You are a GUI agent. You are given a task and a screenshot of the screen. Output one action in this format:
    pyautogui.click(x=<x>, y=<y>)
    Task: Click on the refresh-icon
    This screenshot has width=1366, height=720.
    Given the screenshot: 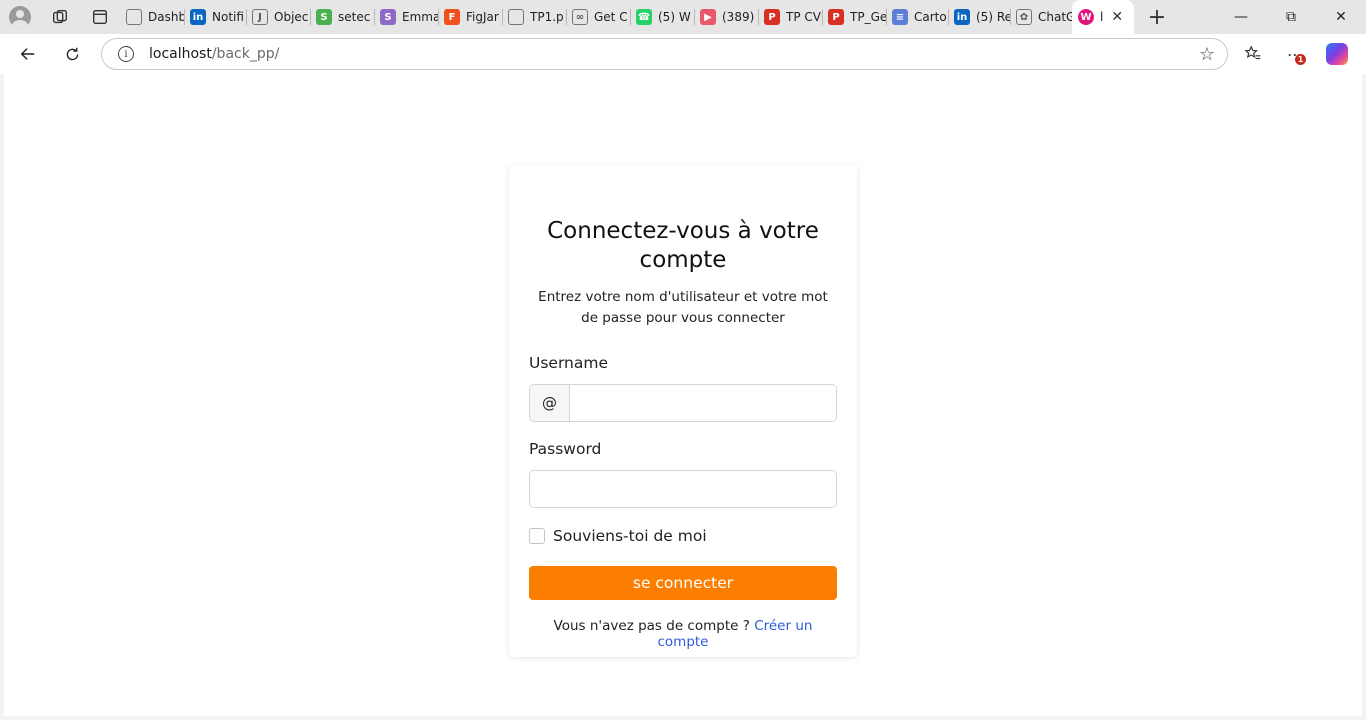 What is the action you would take?
    pyautogui.click(x=72, y=53)
    